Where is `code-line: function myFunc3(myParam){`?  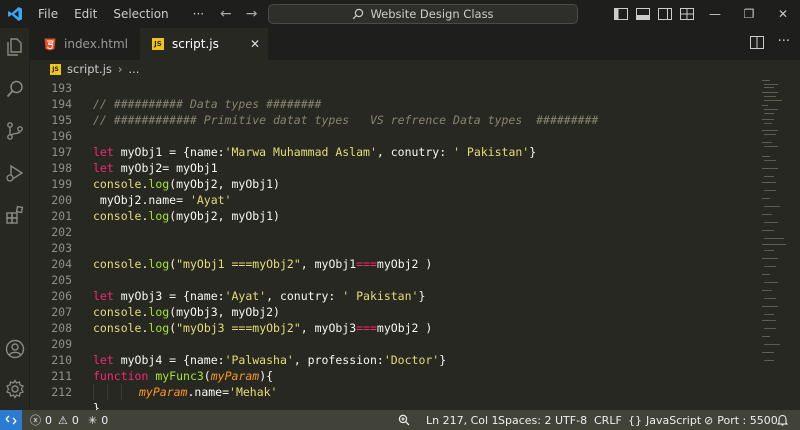 code-line: function myFunc3(myParam){ is located at coordinates (183, 376).